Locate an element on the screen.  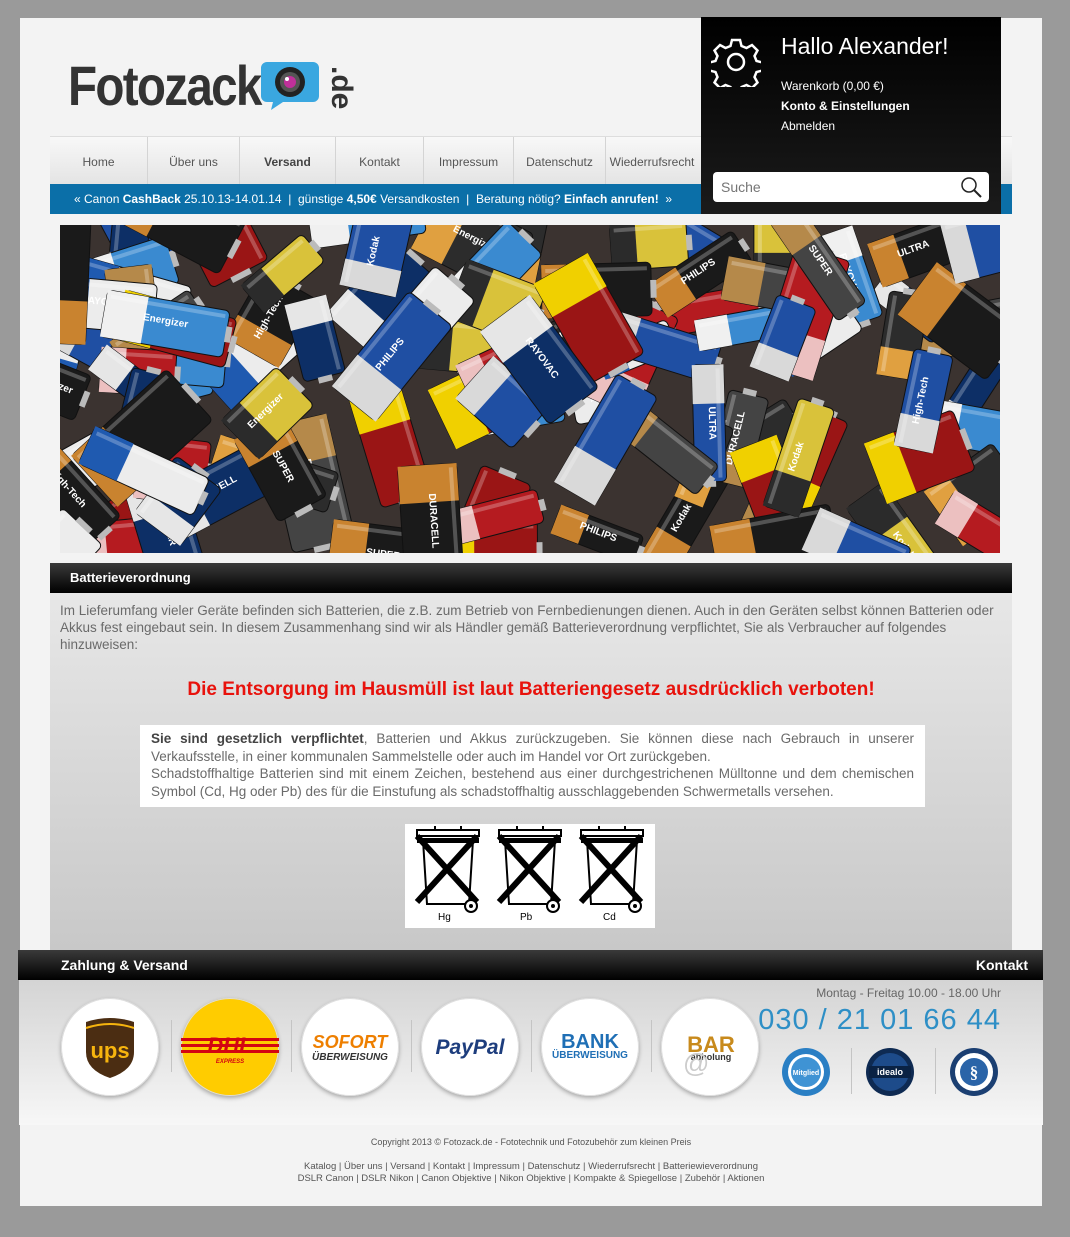
haendlerbund-member-seal: Mitglied is located at coordinates (806, 1072).